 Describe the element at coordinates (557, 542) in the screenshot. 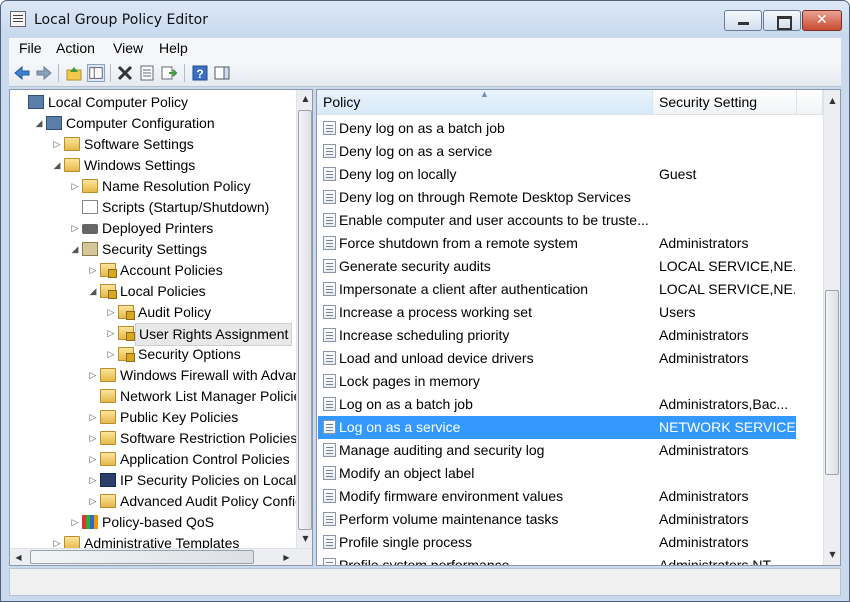

I see `policy-row: Profile single process Administrators` at that location.